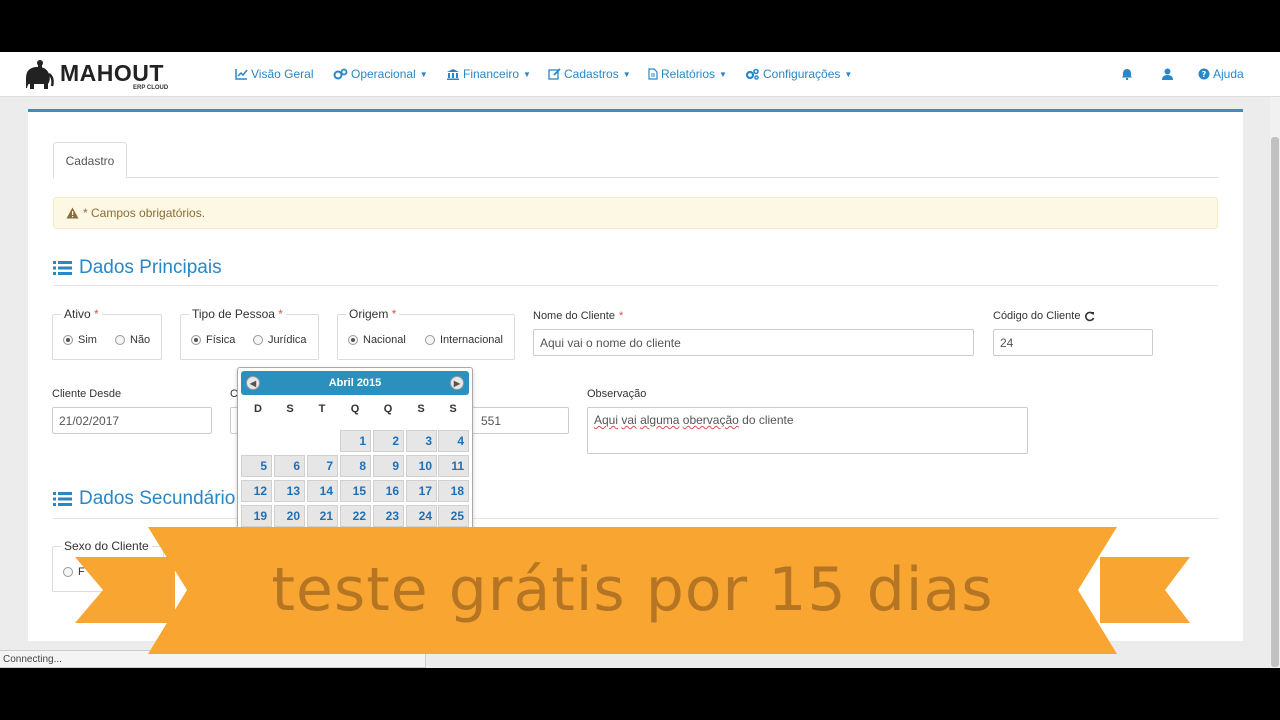  Describe the element at coordinates (256, 491) in the screenshot. I see `calendar-day: 12` at that location.